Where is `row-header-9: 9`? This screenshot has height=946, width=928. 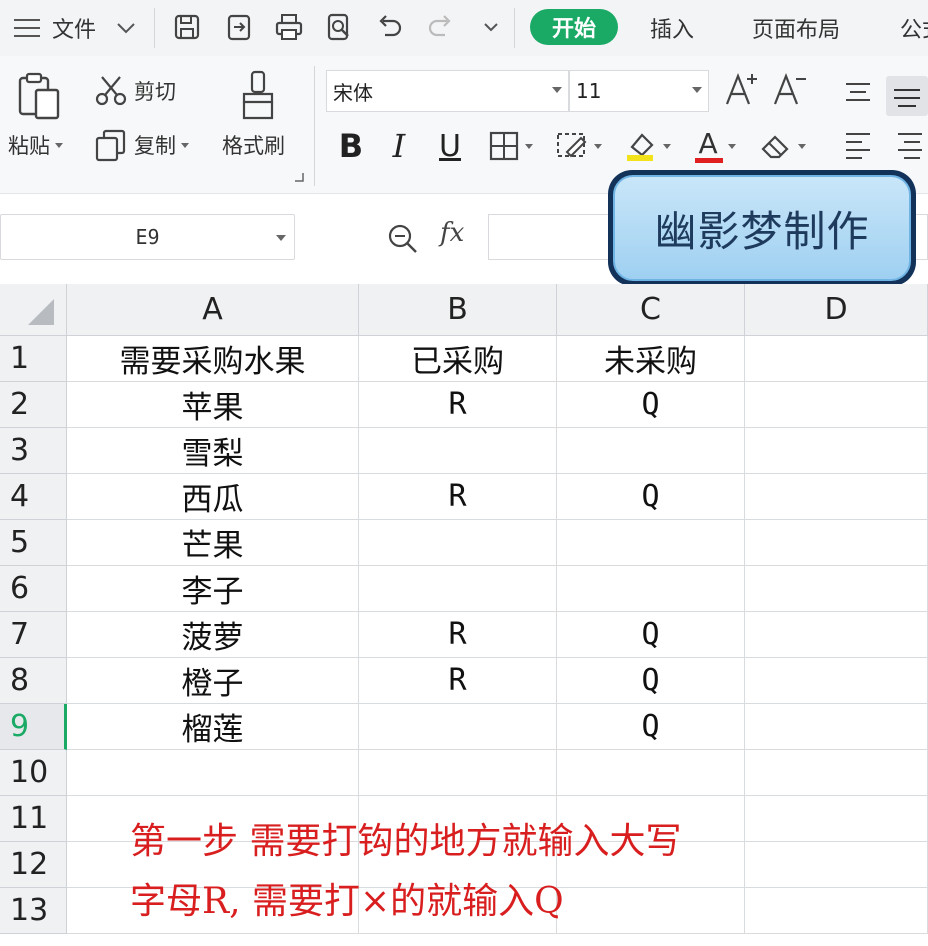
row-header-9: 9 is located at coordinates (33, 727).